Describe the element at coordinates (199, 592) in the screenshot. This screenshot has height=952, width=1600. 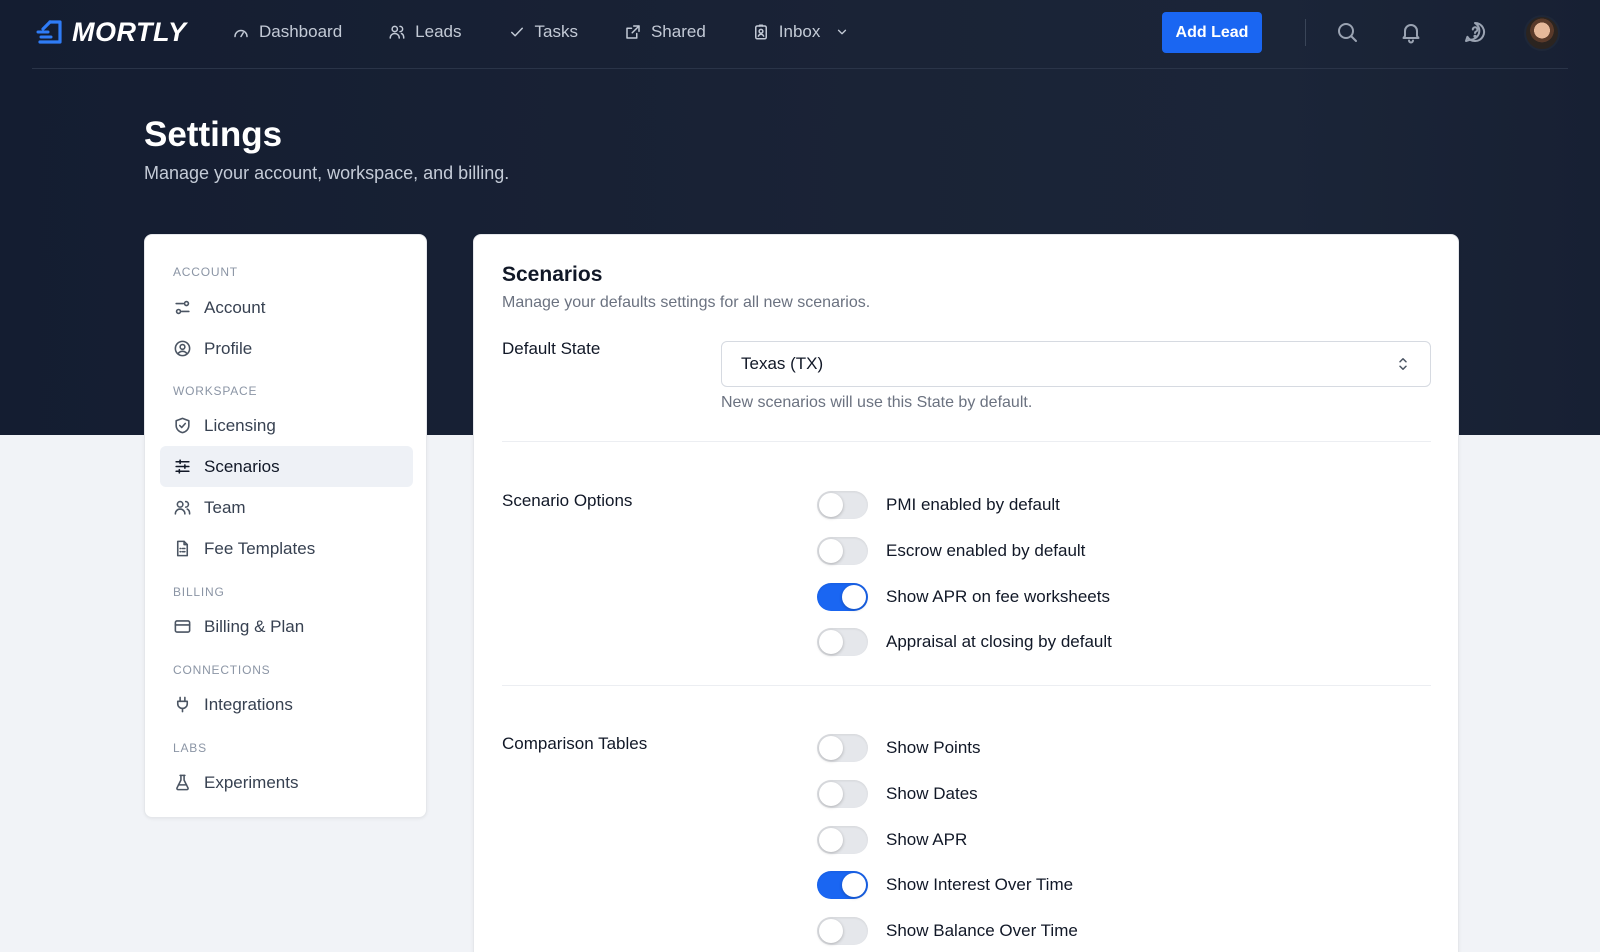
I see `section-label-billing: BILLING` at that location.